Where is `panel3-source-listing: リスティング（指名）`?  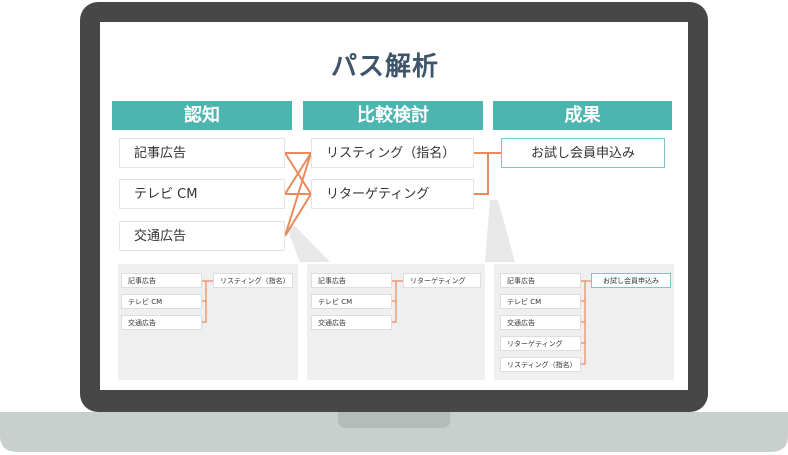 panel3-source-listing: リスティング（指名） is located at coordinates (540, 364).